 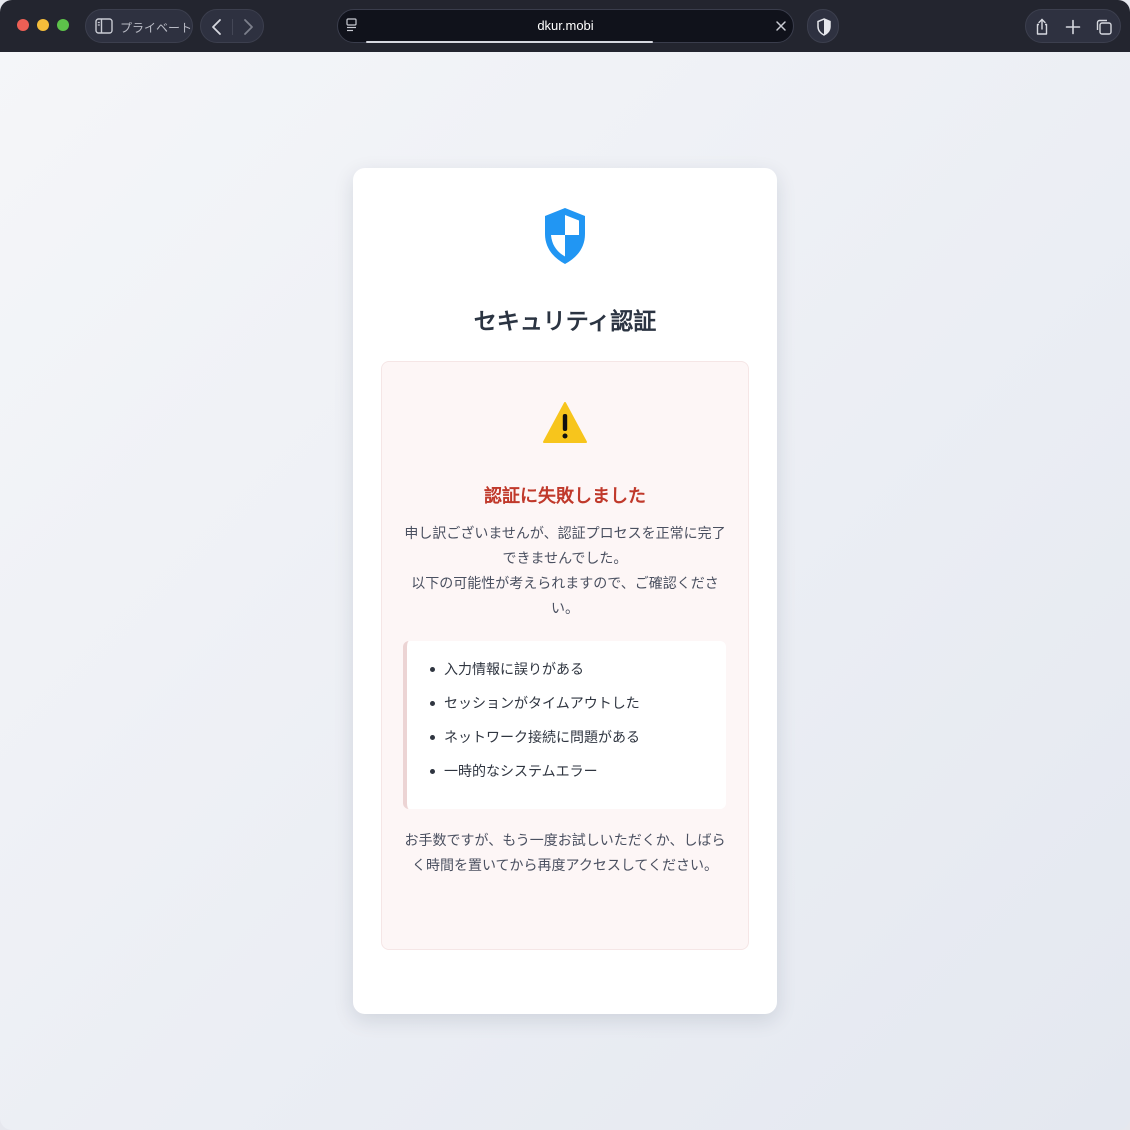 I want to click on url-text: dkur.mobi, so click(x=565, y=25).